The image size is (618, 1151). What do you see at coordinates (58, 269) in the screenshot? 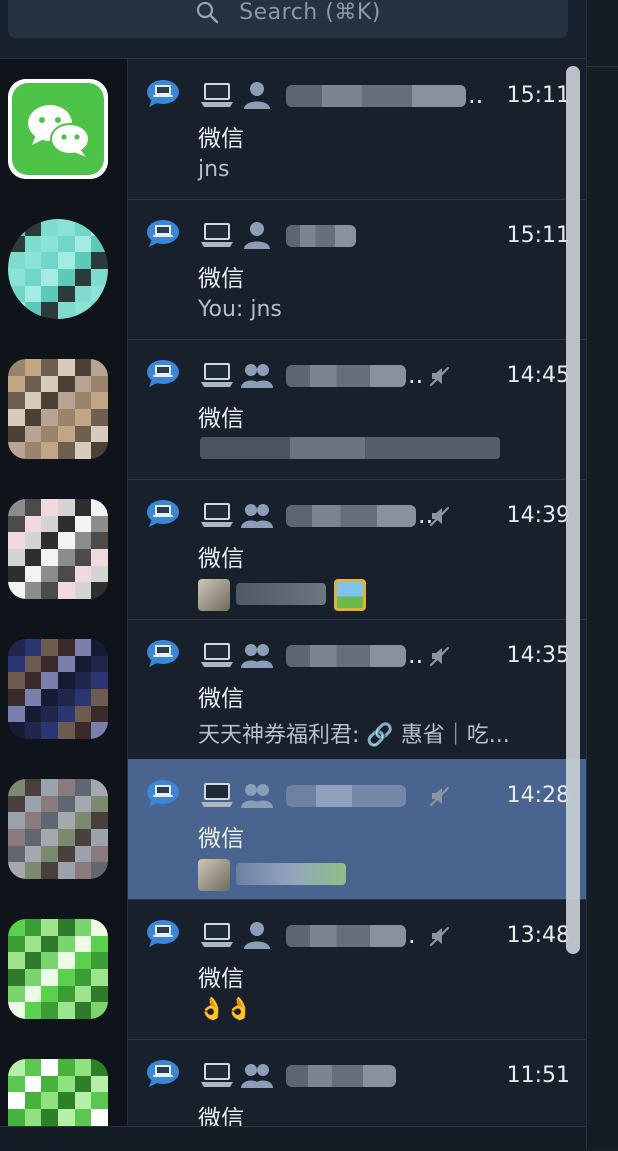
I see `account-avatar-teal` at bounding box center [58, 269].